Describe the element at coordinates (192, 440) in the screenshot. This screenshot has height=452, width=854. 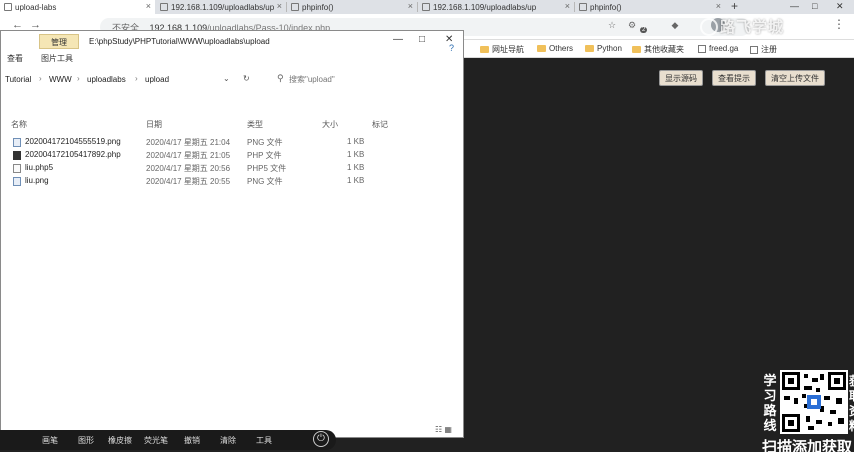
I see `undo-tool: 撤销` at that location.